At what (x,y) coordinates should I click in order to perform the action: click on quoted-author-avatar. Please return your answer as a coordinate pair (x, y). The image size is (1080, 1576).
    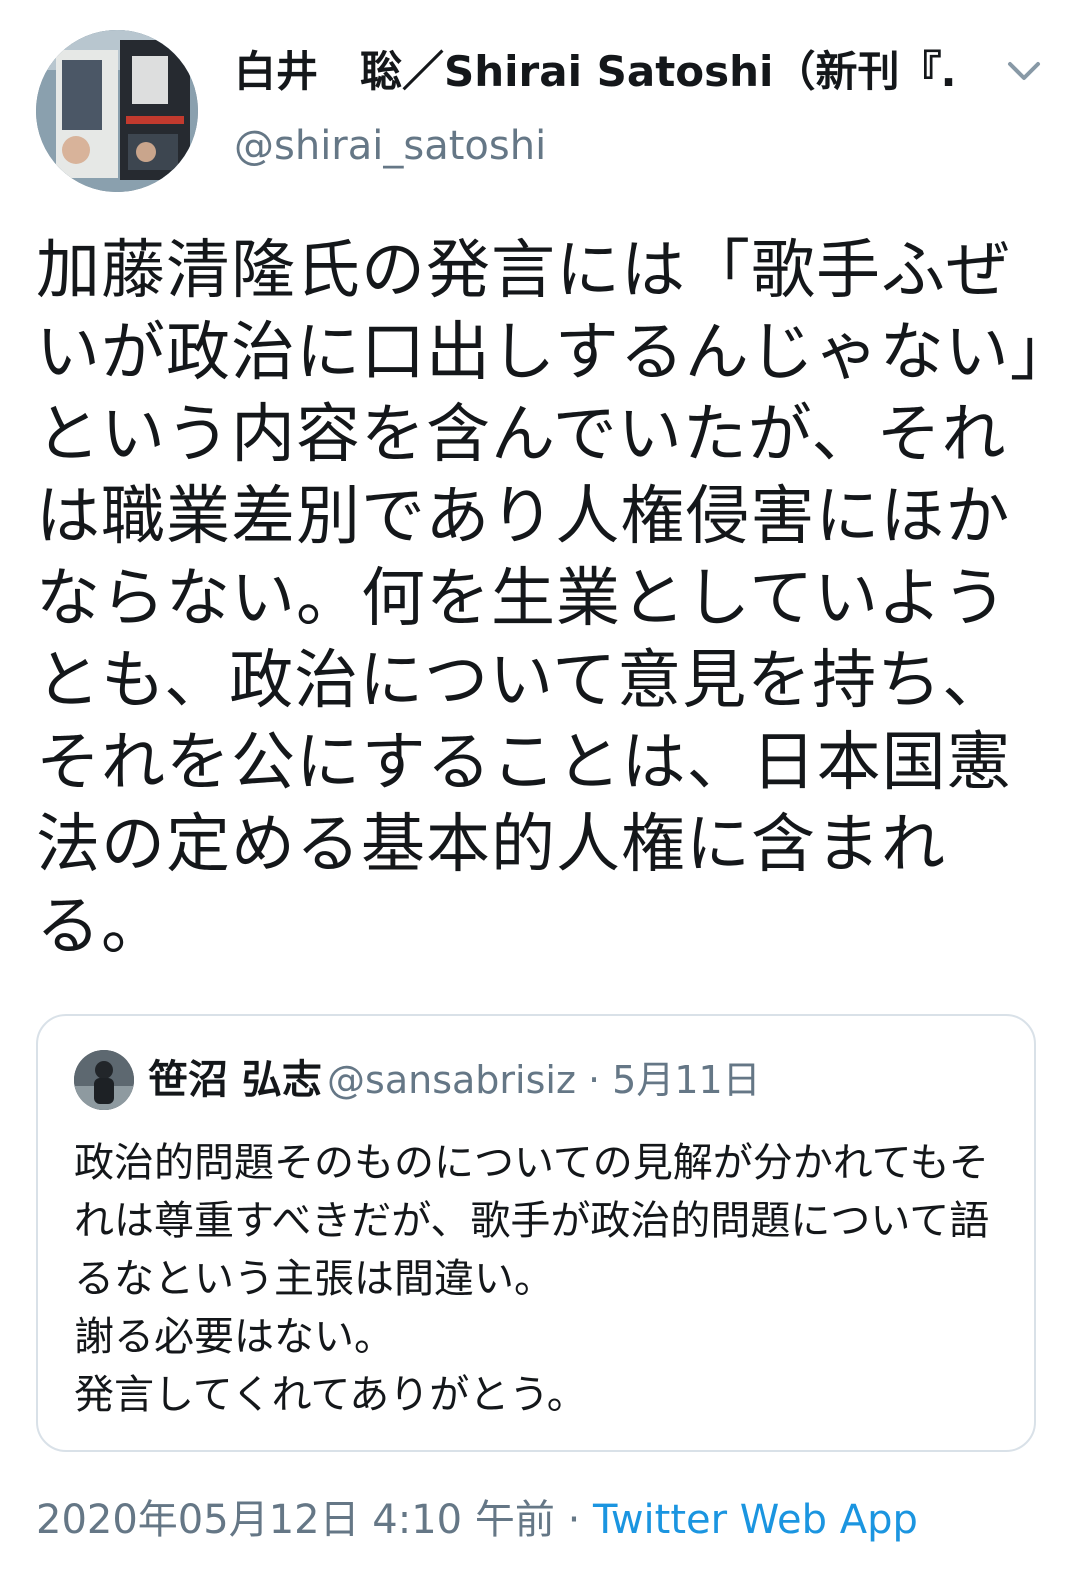
    Looking at the image, I should click on (104, 1080).